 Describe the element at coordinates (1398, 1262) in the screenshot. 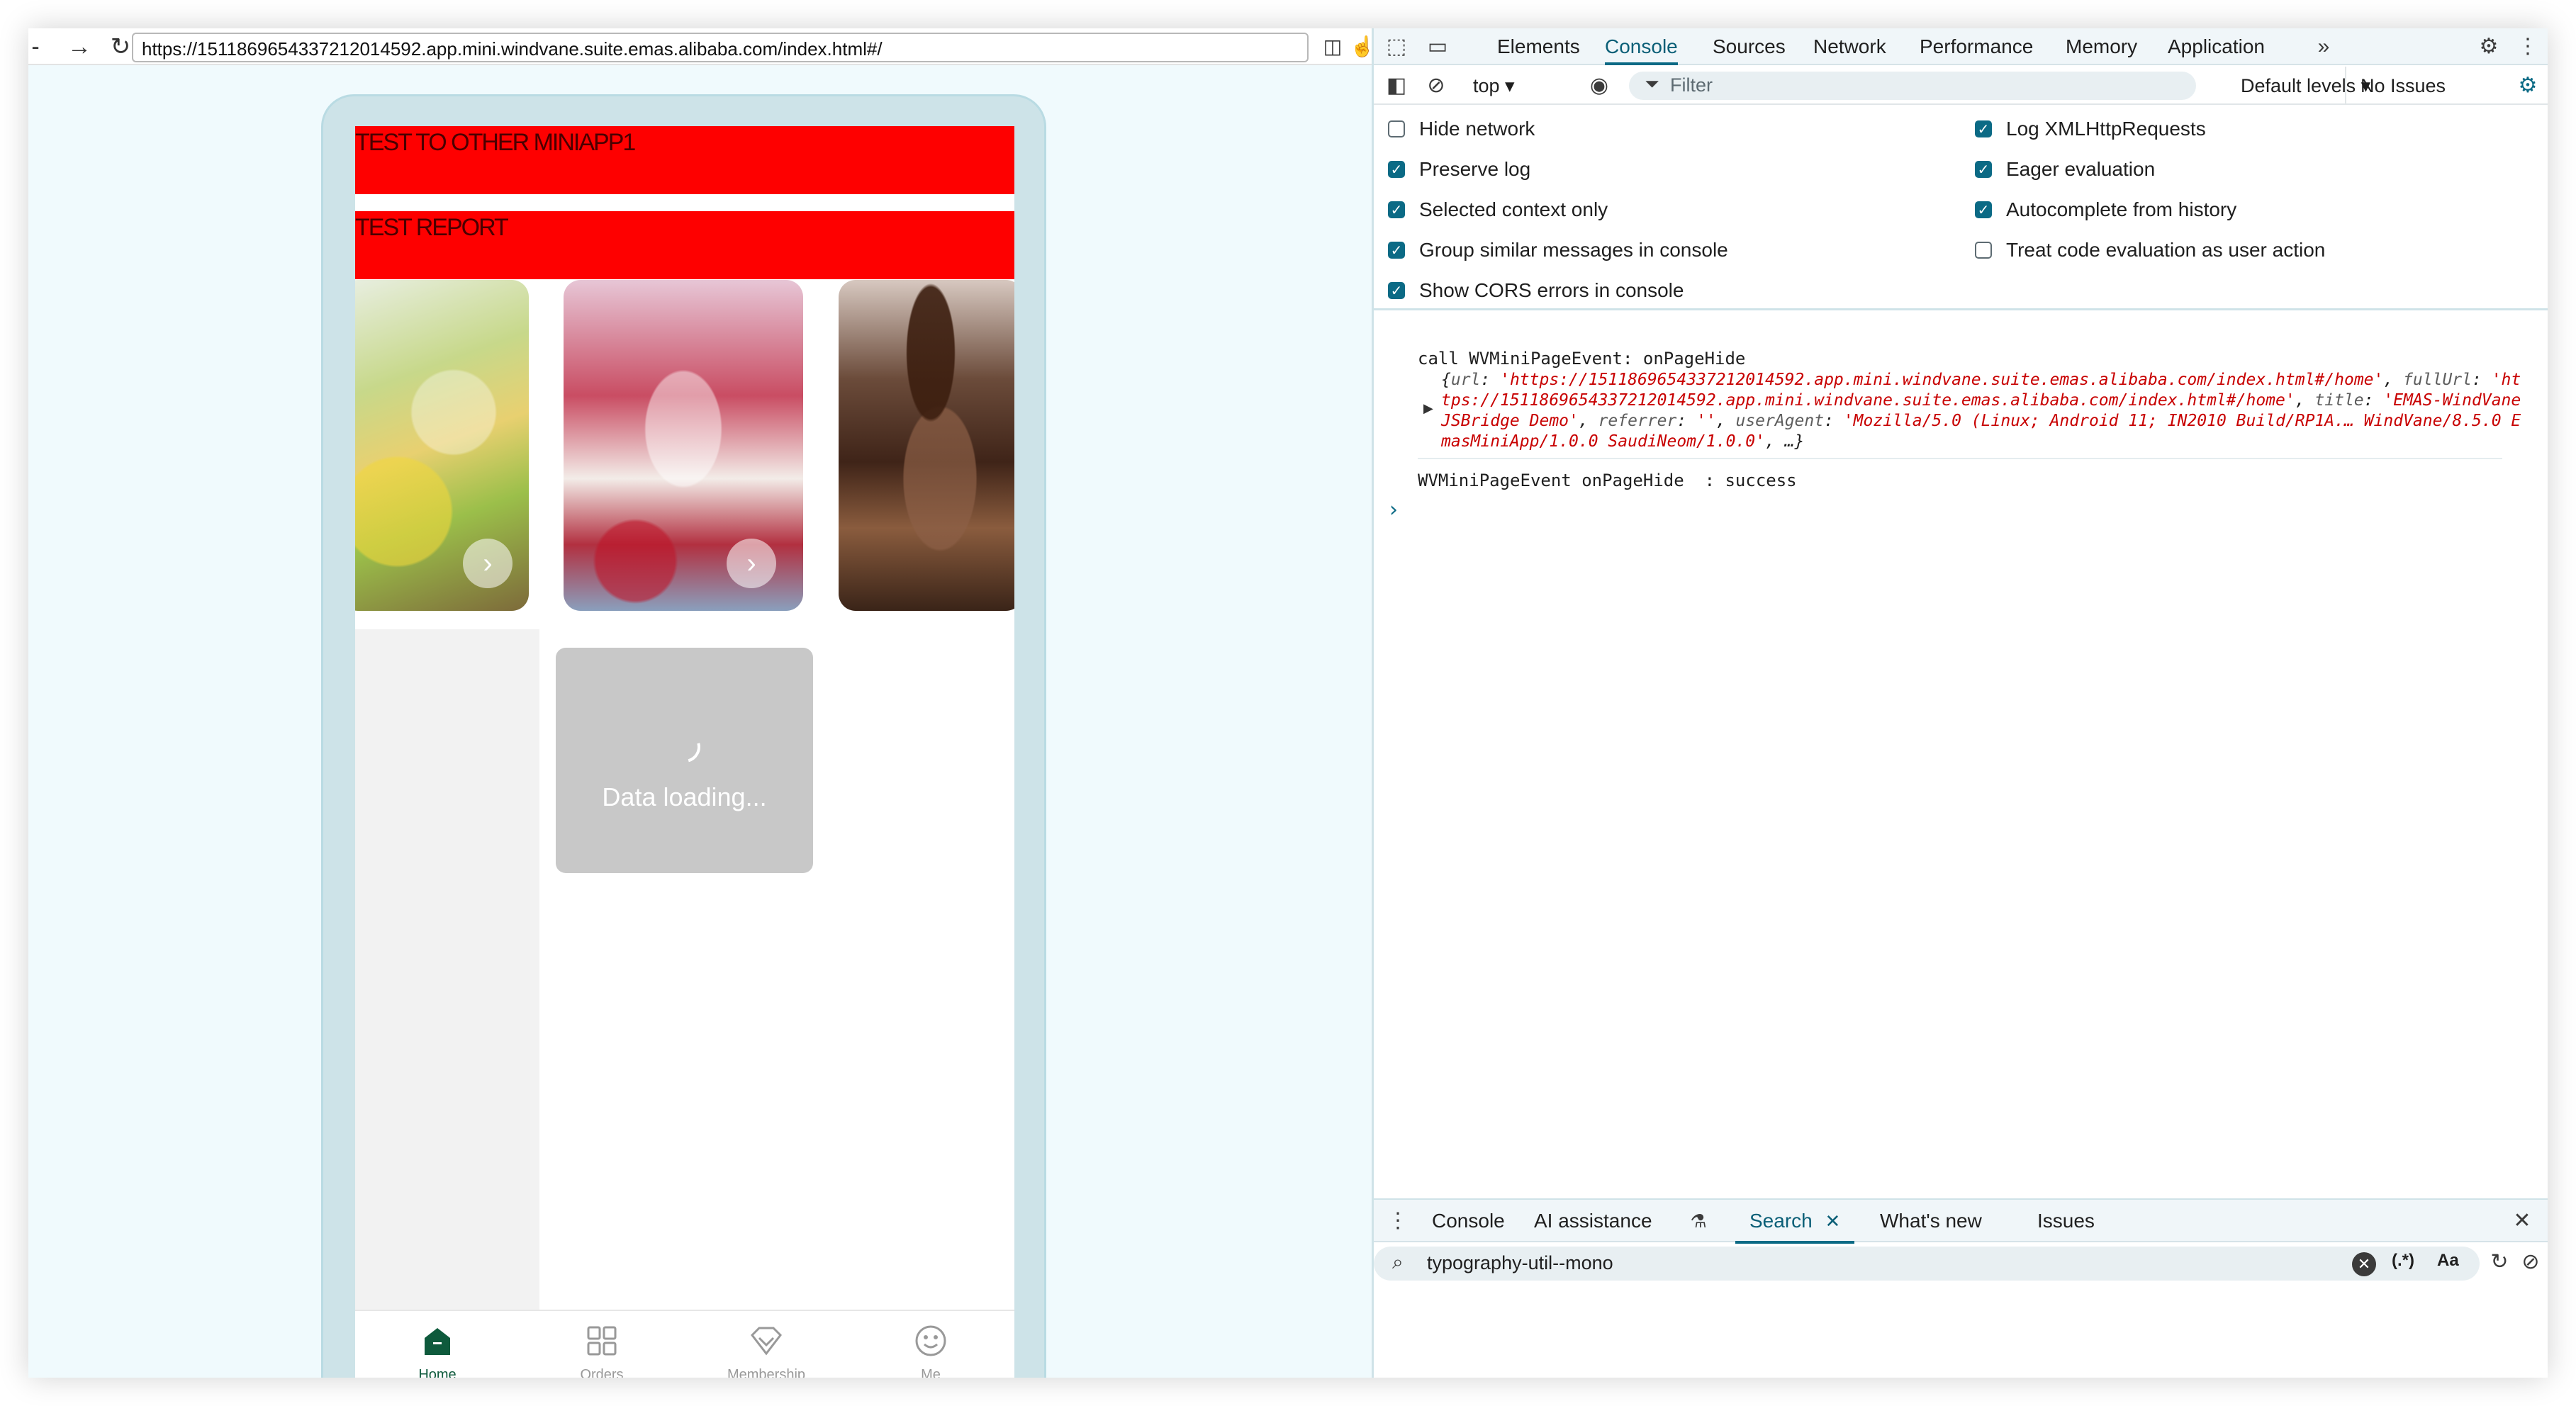

I see `search-icon: ⌕` at that location.